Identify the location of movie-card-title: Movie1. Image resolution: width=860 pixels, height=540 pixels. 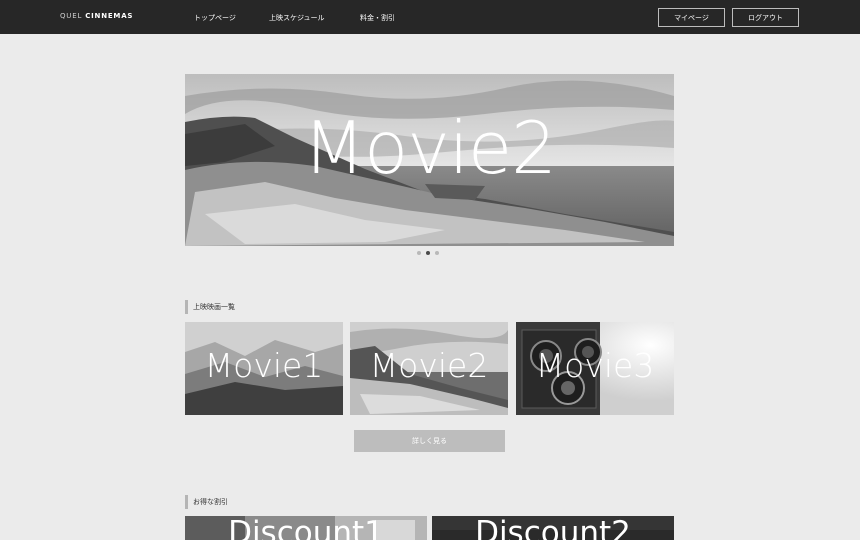
(264, 365).